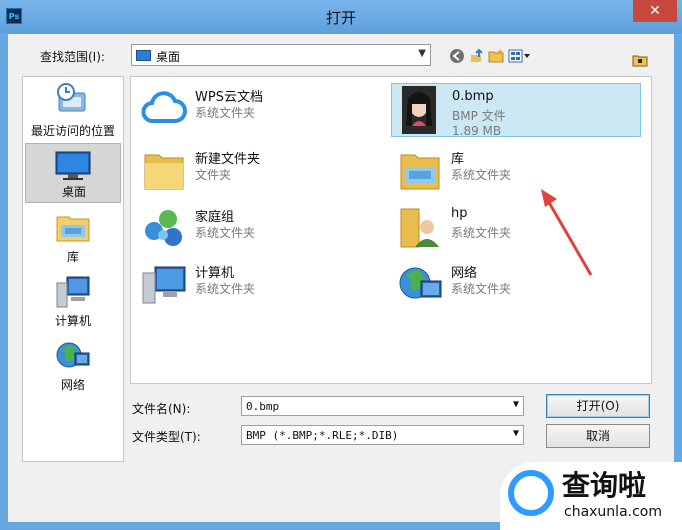  I want to click on image-thumbnail, so click(419, 110).